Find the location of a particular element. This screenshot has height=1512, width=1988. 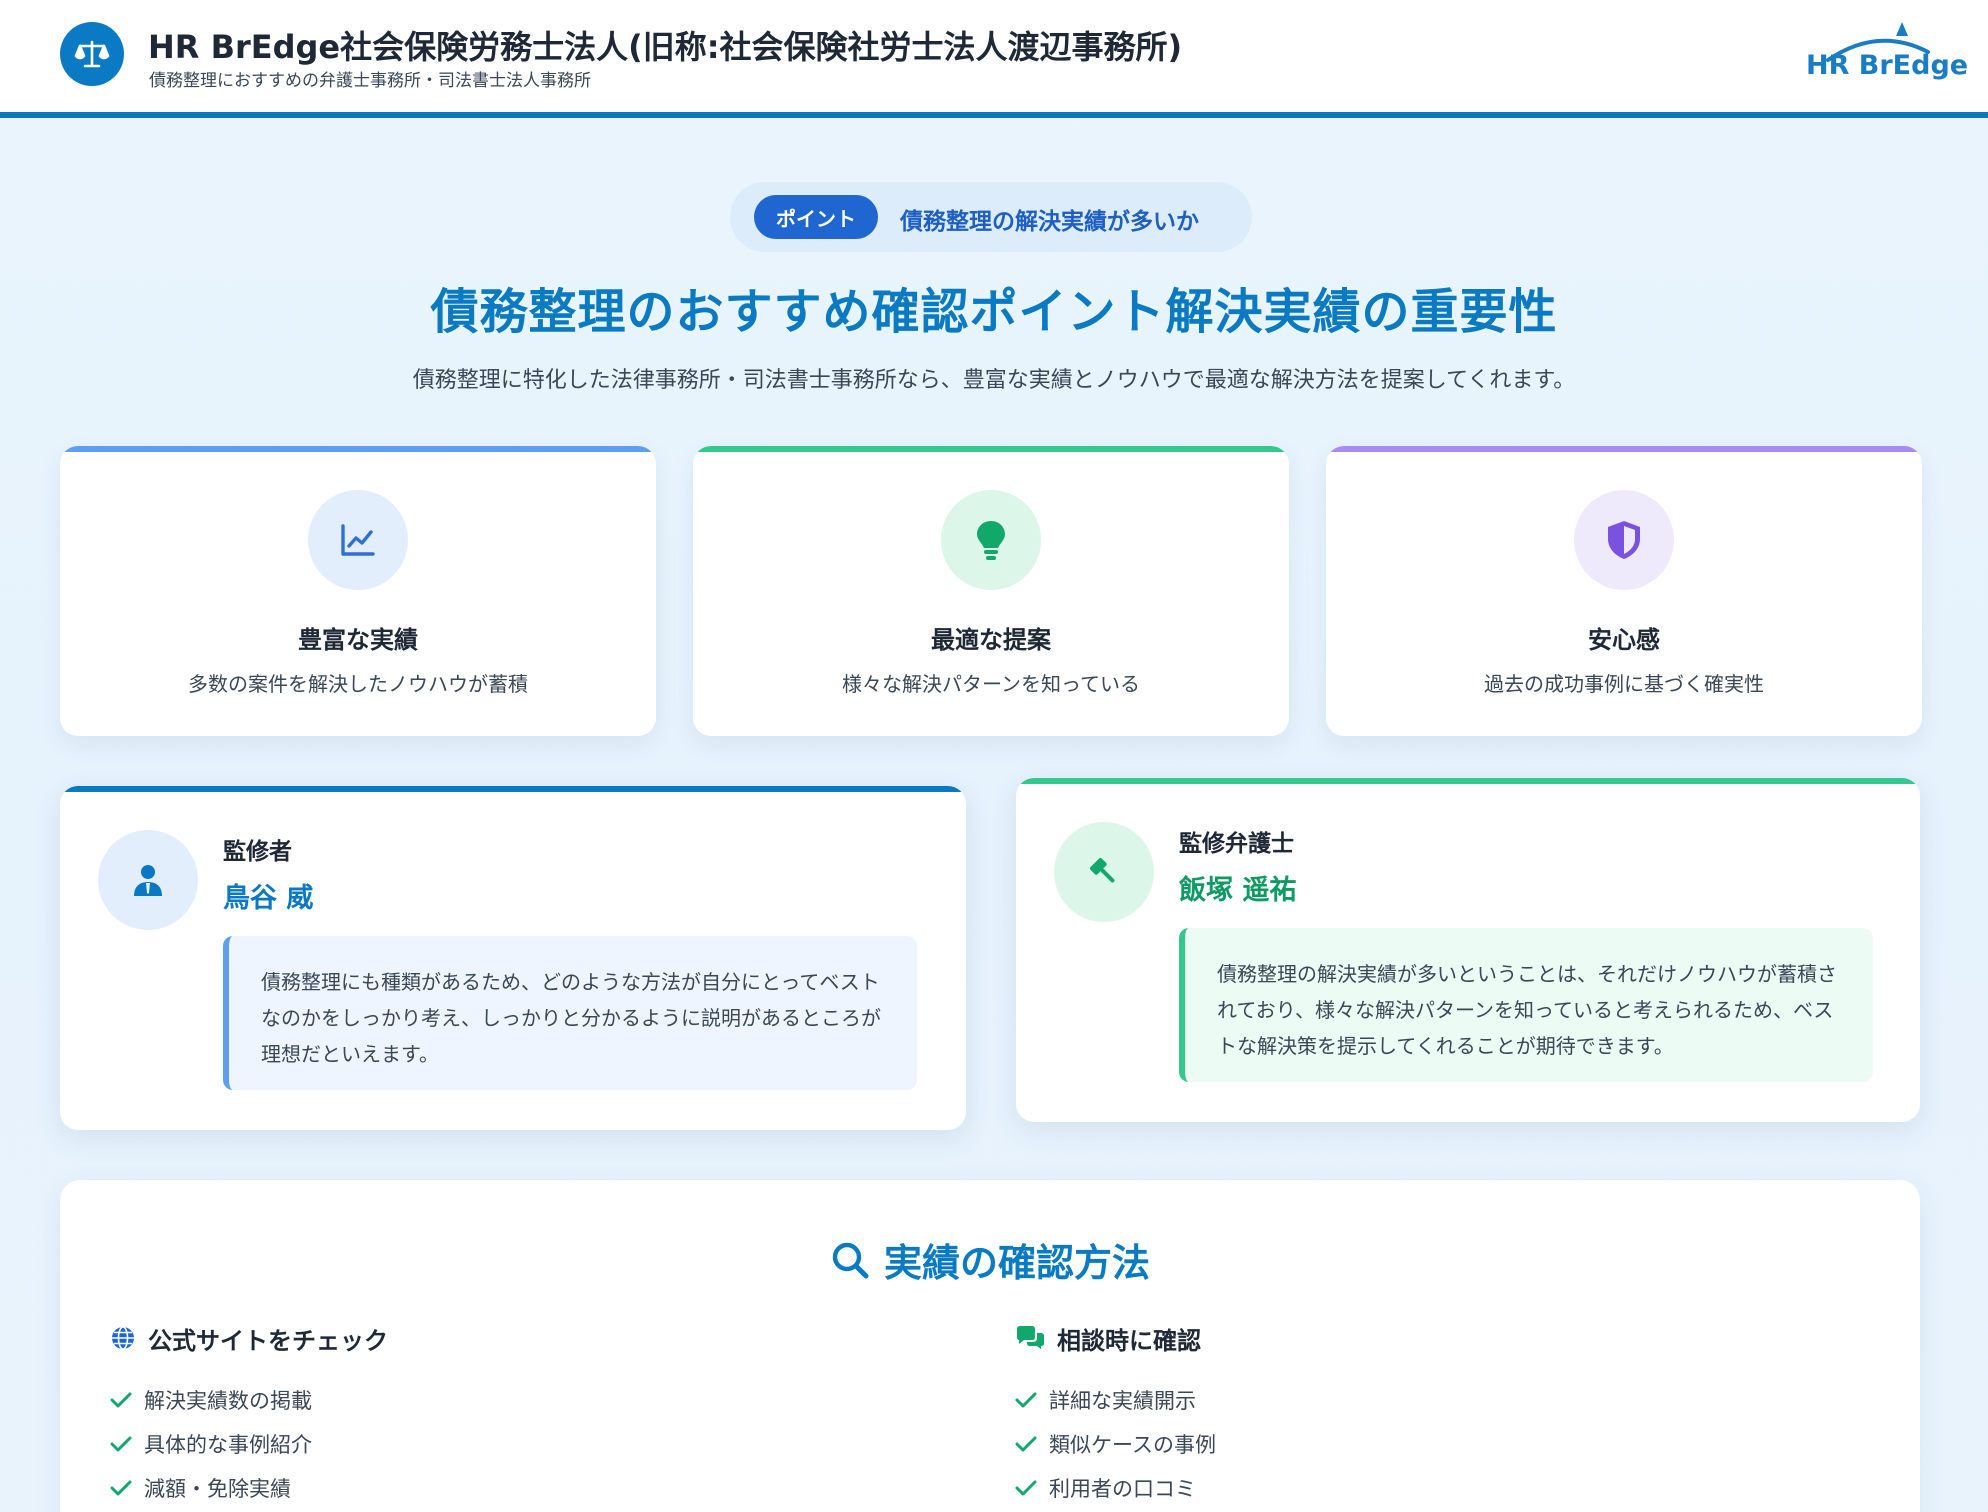

method-title-row: 実績の確認方法 is located at coordinates (990, 1259).